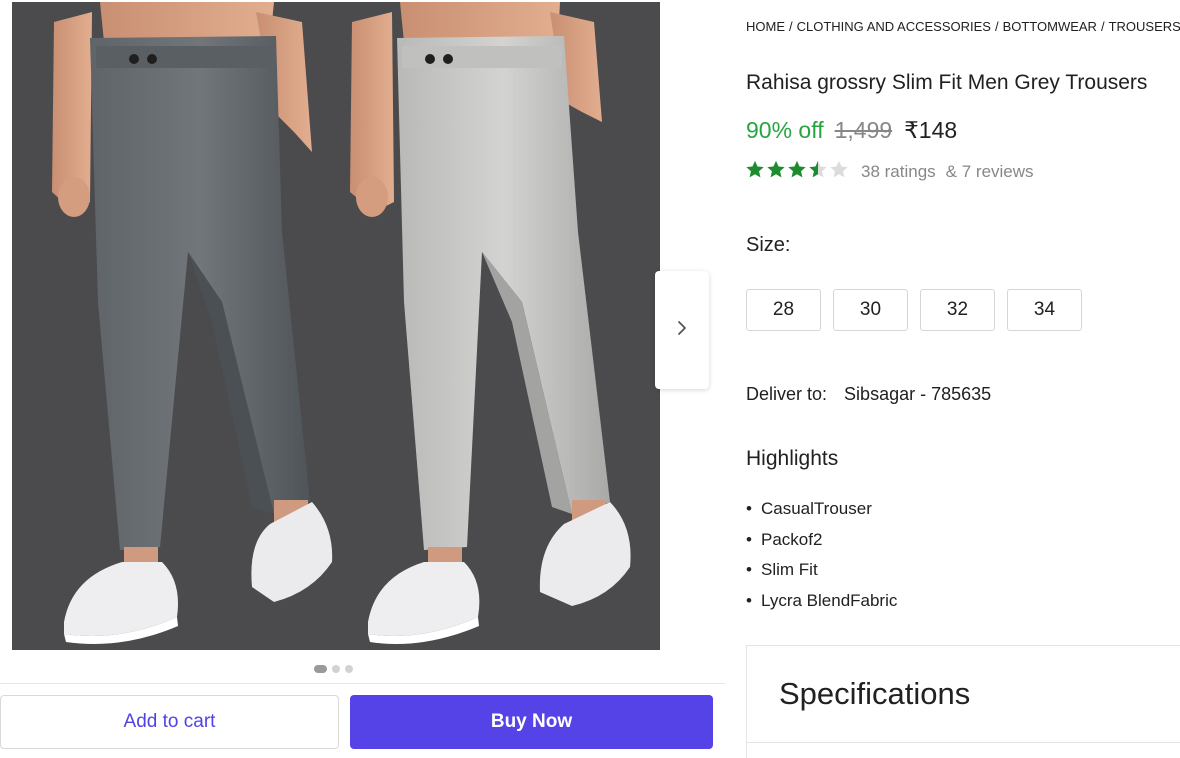 Image resolution: width=1180 pixels, height=758 pixels. Describe the element at coordinates (783, 310) in the screenshot. I see `size-option-28: 28` at that location.